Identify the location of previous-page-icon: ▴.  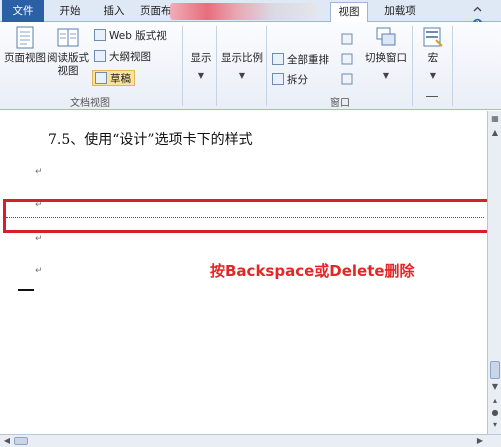
(495, 401).